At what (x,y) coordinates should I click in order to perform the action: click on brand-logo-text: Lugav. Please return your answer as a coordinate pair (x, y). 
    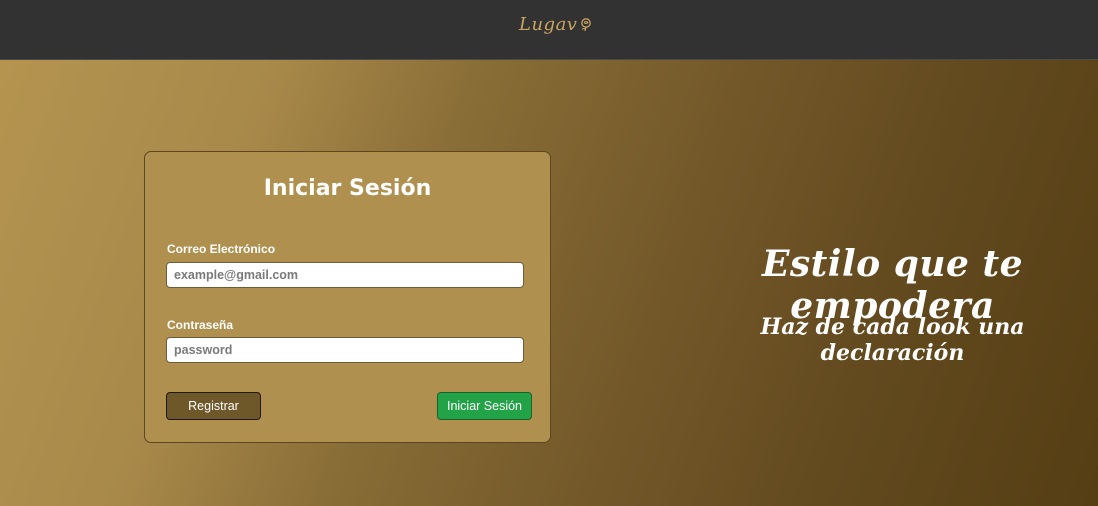
    Looking at the image, I should click on (548, 24).